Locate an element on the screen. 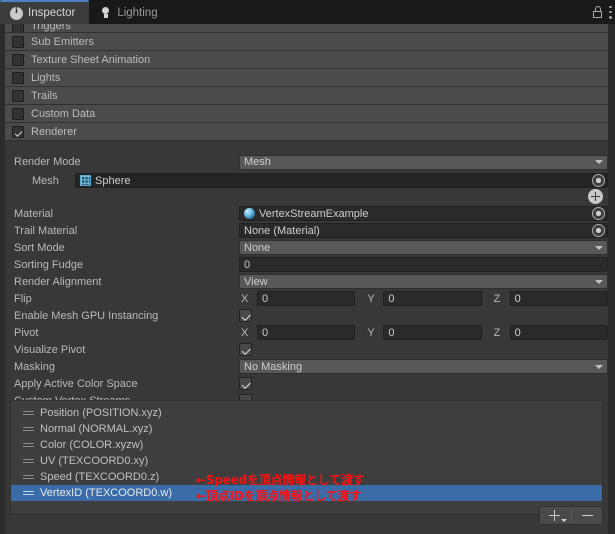  render-alignment-label: Render Alignment is located at coordinates (58, 281).